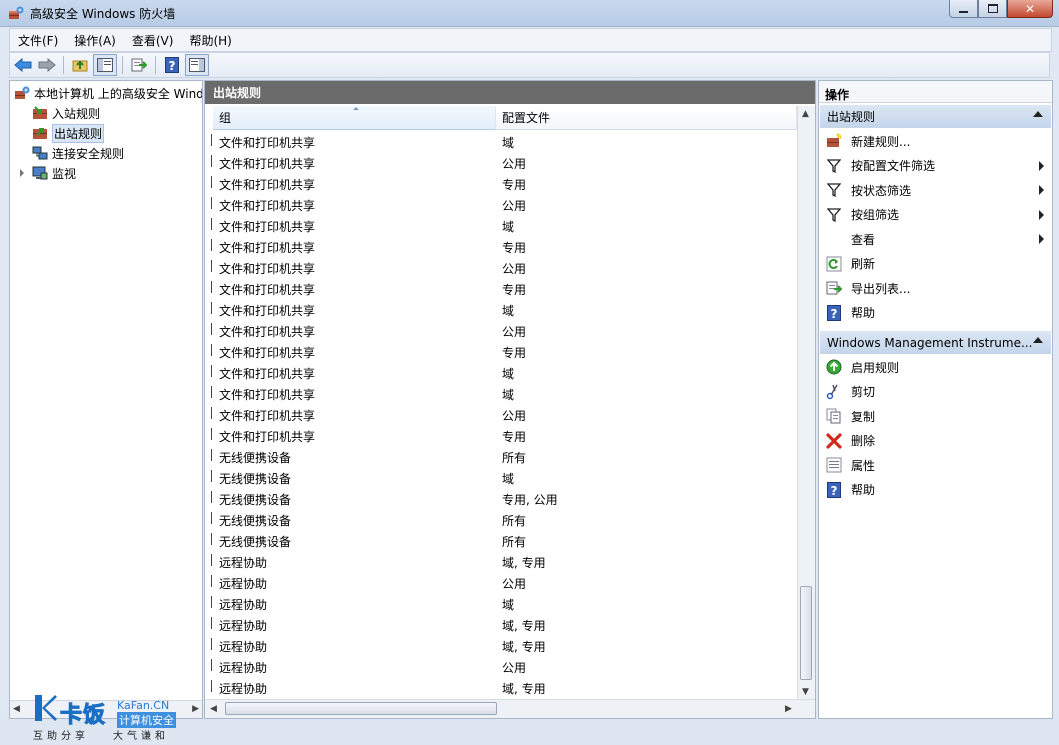 This screenshot has width=1059, height=745. I want to click on action-item: 刷新, so click(935, 264).